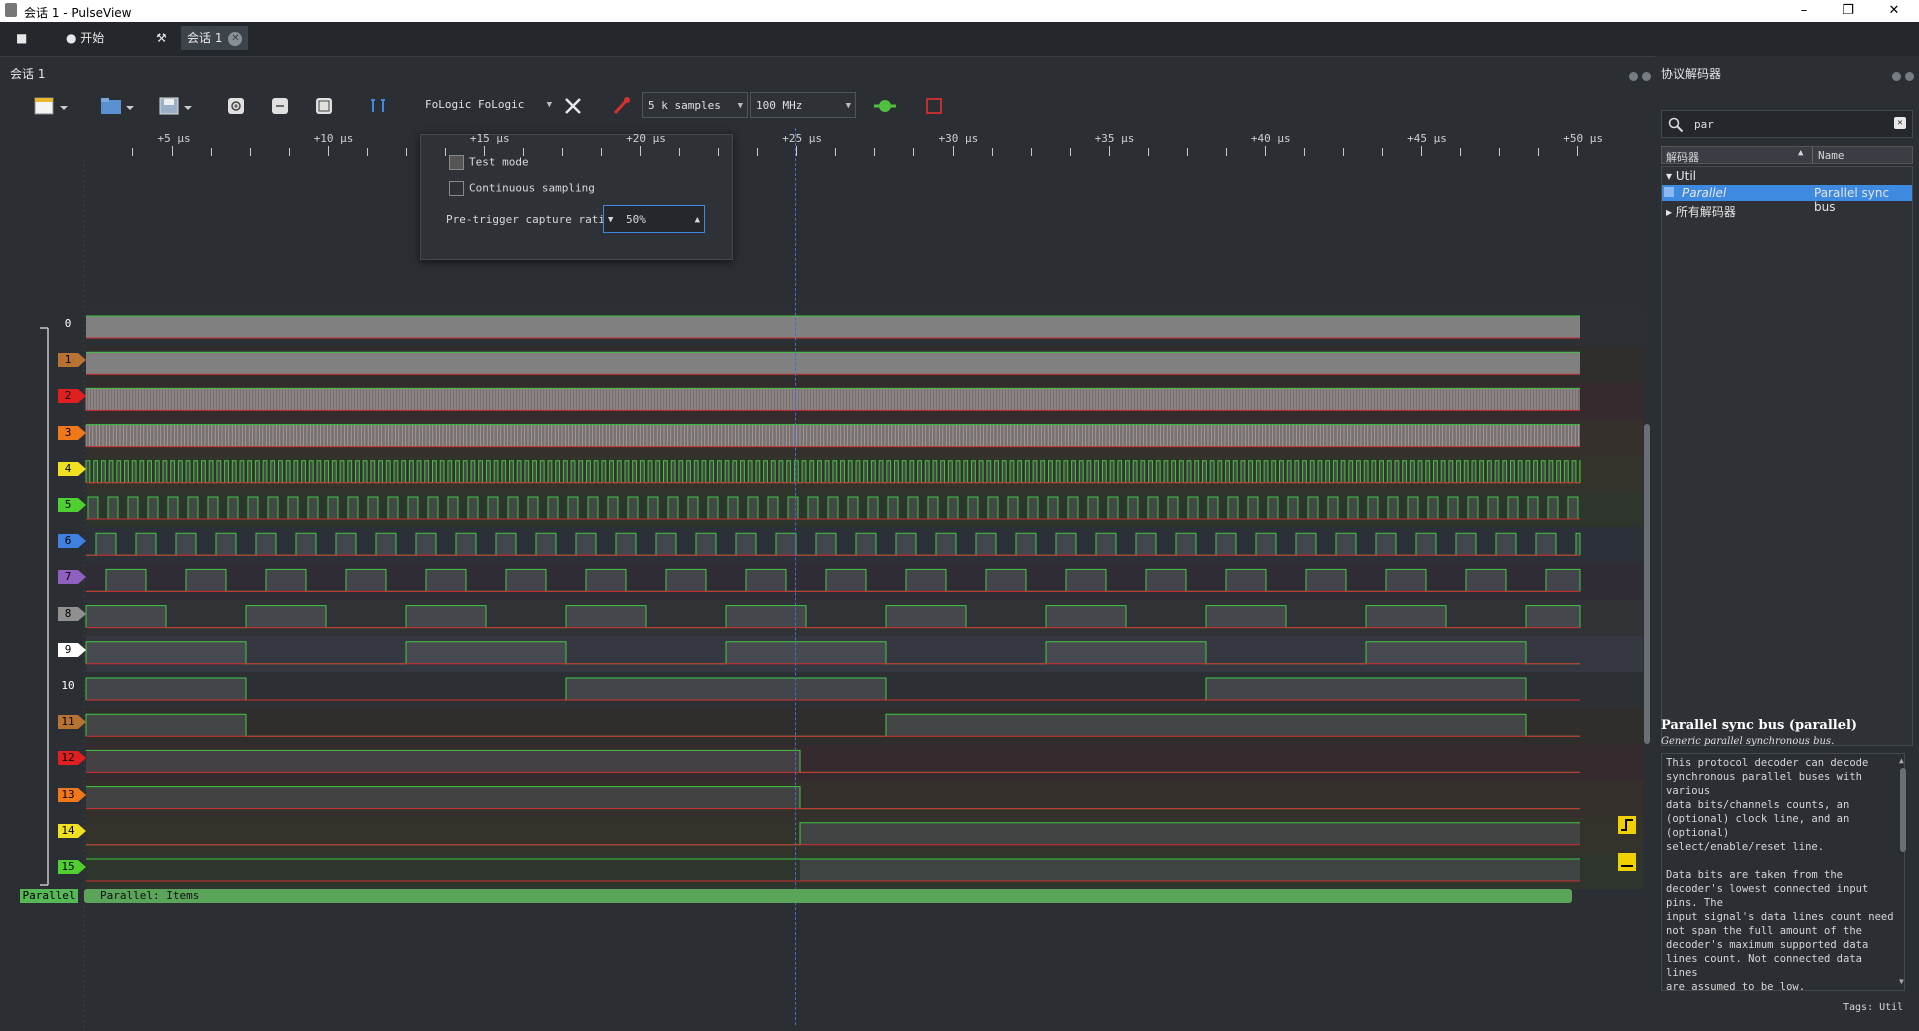 This screenshot has height=1031, width=1919. I want to click on device-selector: FoLogic FoLogic ▼, so click(488, 105).